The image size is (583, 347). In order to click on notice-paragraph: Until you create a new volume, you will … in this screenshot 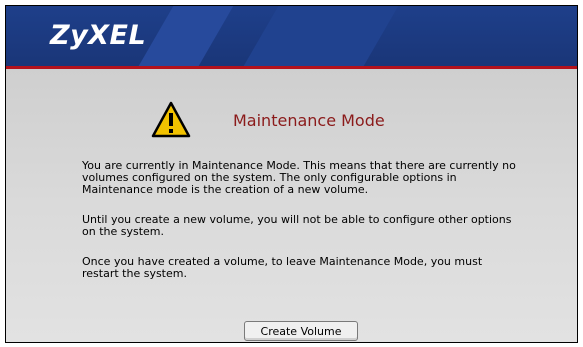, I will do `click(297, 225)`.